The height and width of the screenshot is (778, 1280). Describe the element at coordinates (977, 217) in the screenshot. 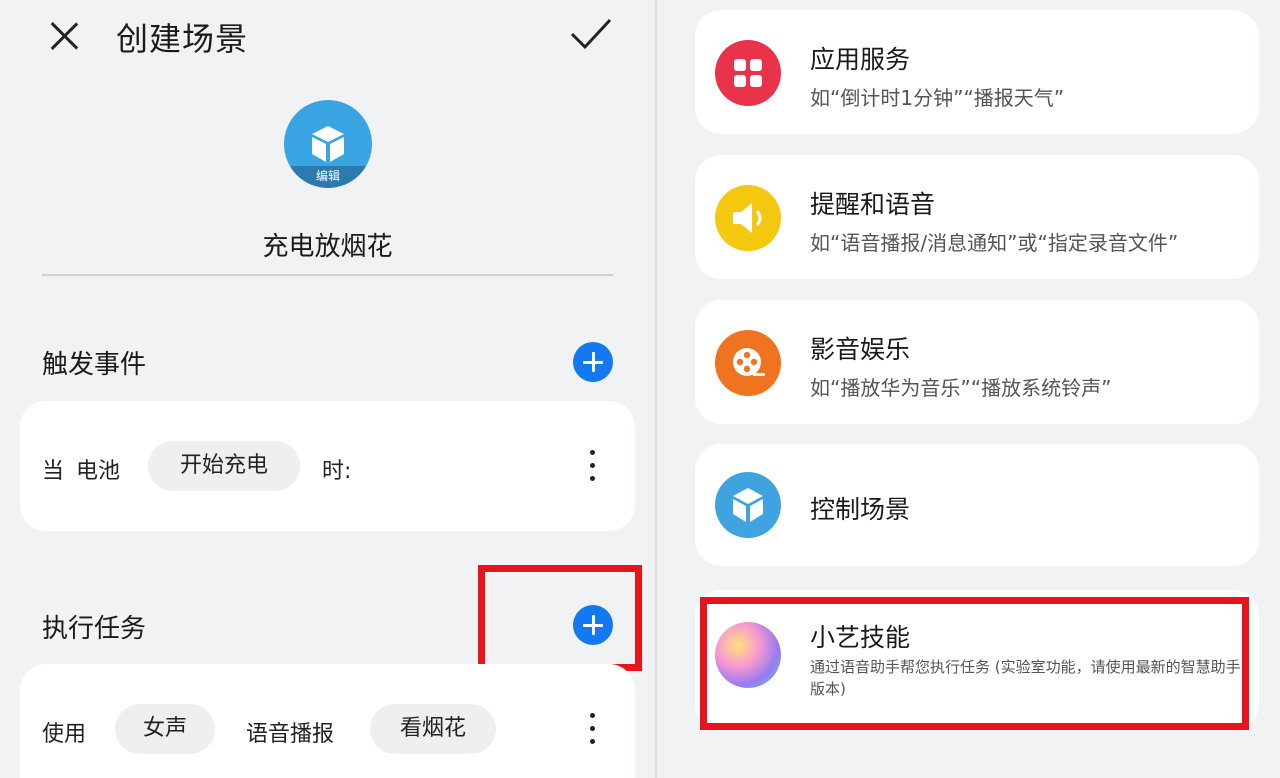

I see `option-reminder-voice: 提醒和语音 如“语音播报/消息通知”或“指定录音文件”` at that location.